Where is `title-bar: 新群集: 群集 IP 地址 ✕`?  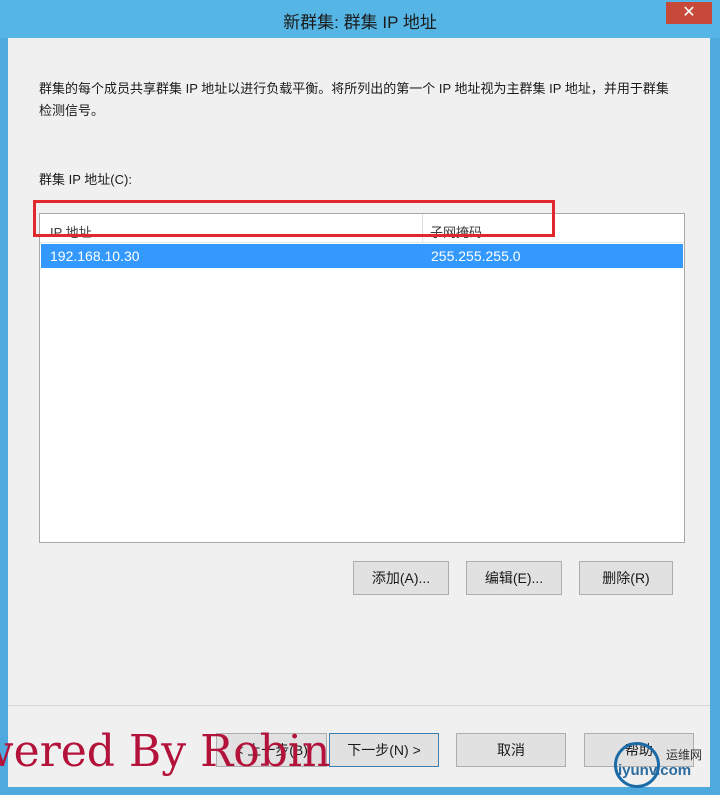
title-bar: 新群集: 群集 IP 地址 ✕ is located at coordinates (360, 19).